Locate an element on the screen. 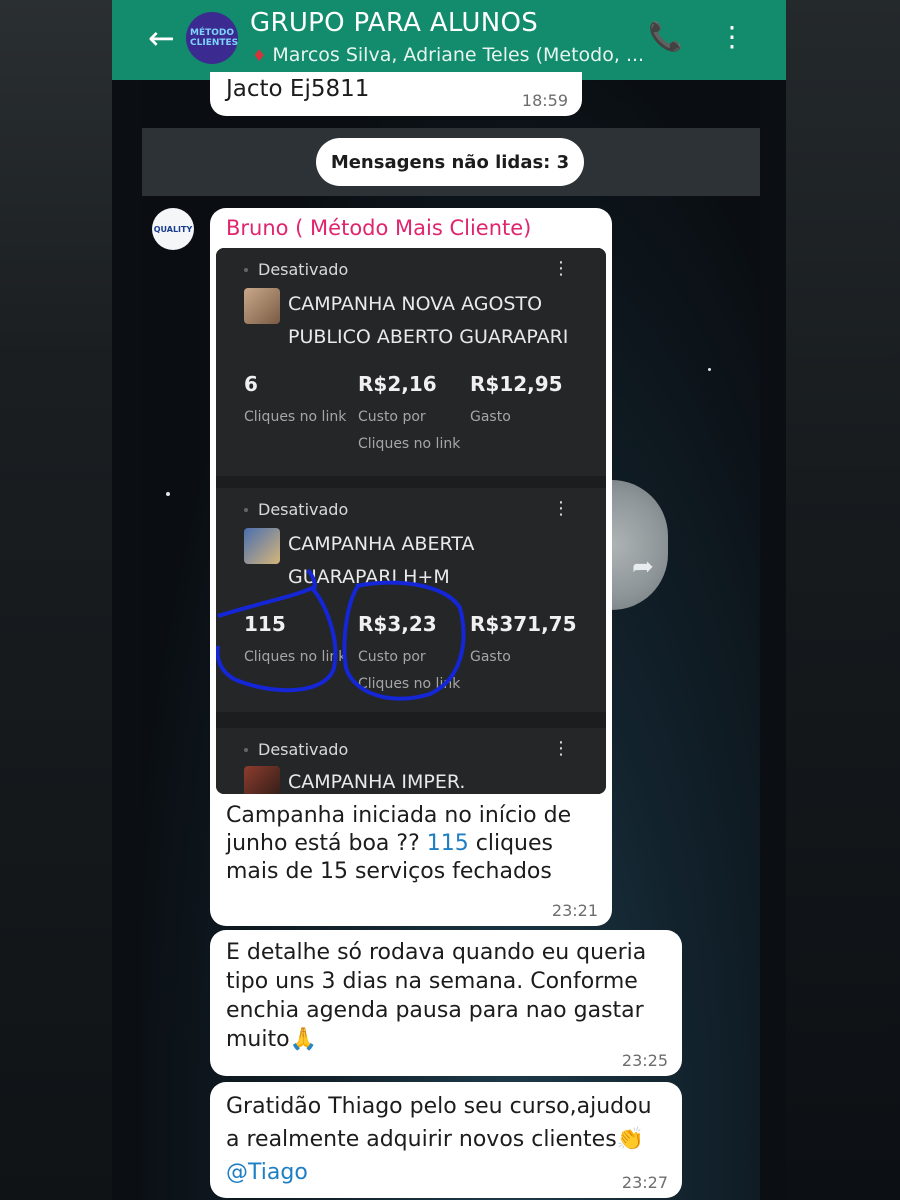  annotation-circle-cost is located at coordinates (404, 640).